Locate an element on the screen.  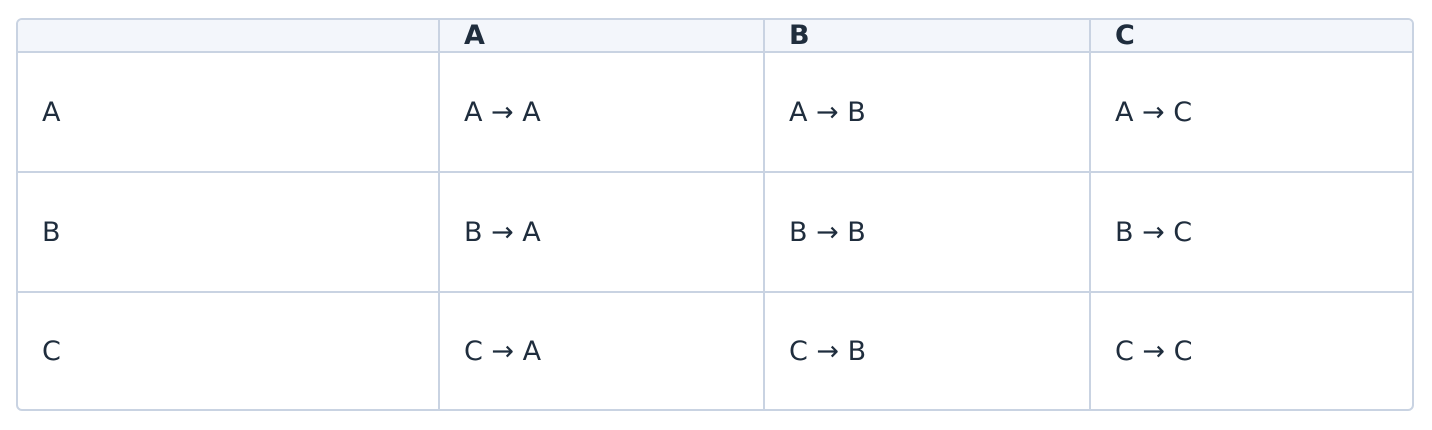
table-header-row: A B C is located at coordinates (715, 36).